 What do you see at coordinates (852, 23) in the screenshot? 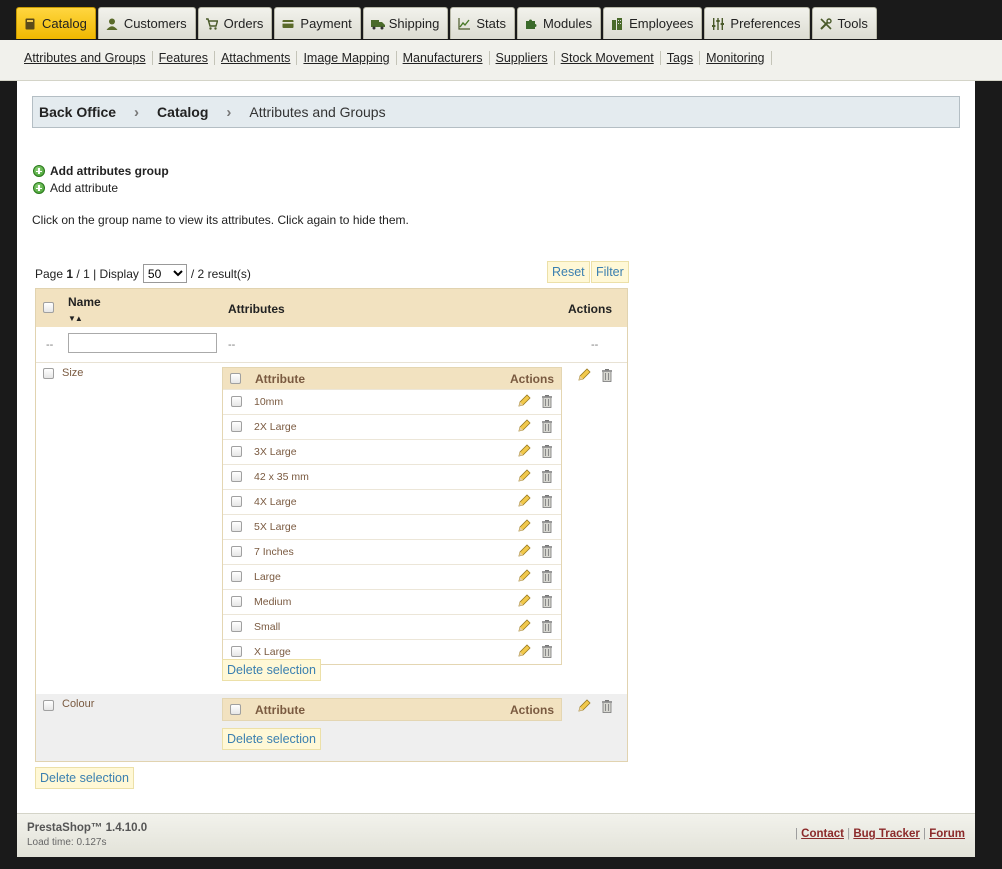
I see `tab-label: Tools` at bounding box center [852, 23].